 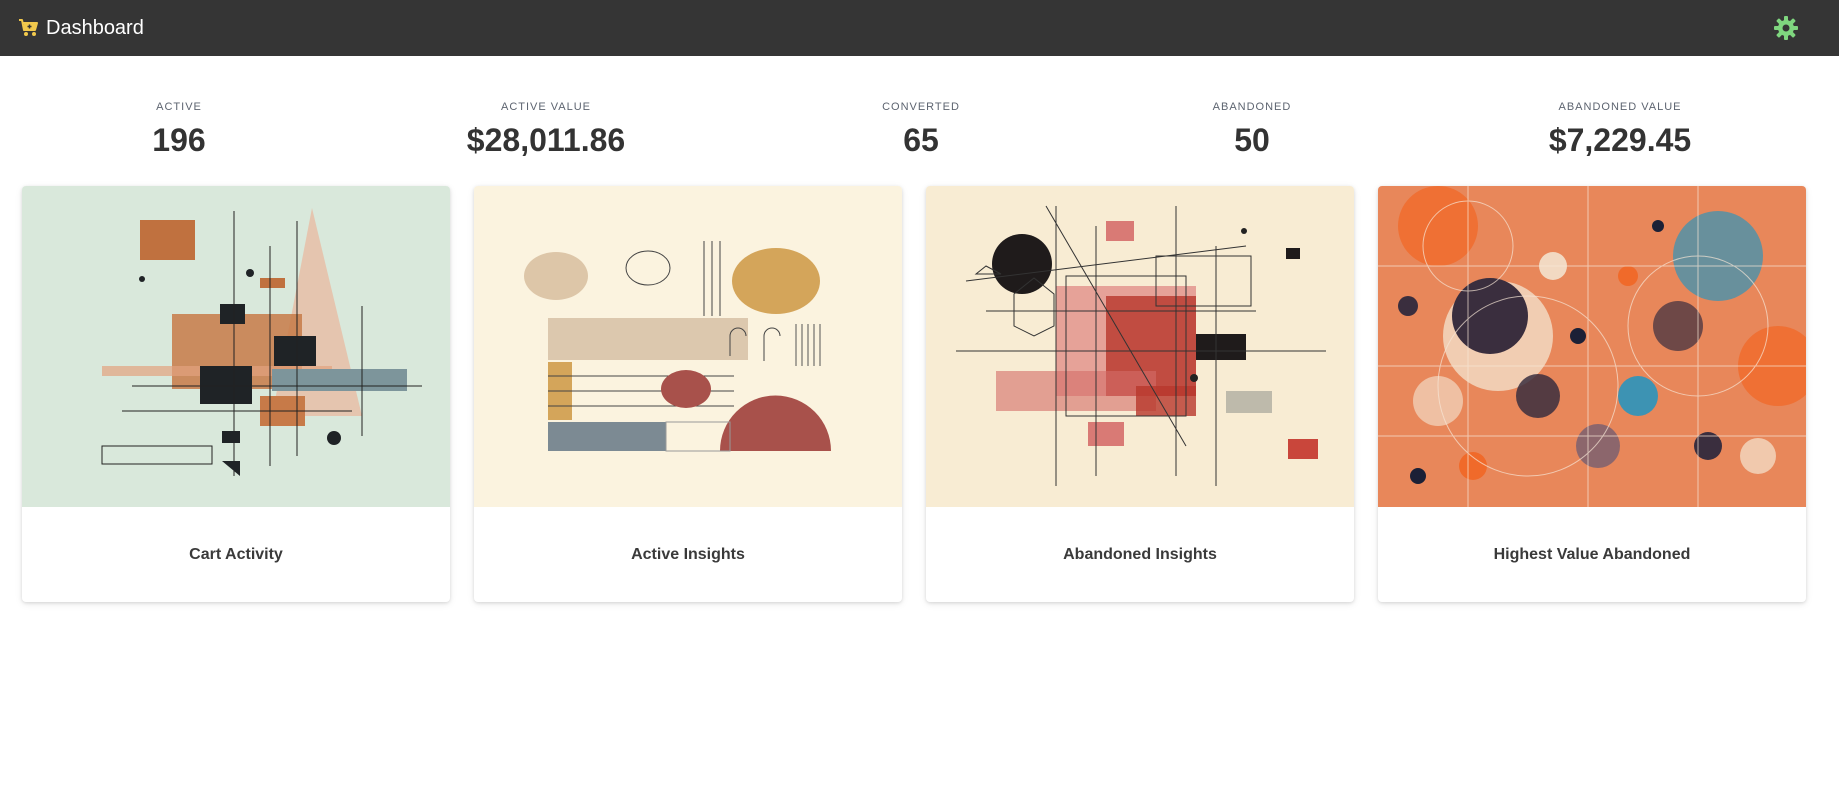 I want to click on stat-value: $28,011.86, so click(x=546, y=140).